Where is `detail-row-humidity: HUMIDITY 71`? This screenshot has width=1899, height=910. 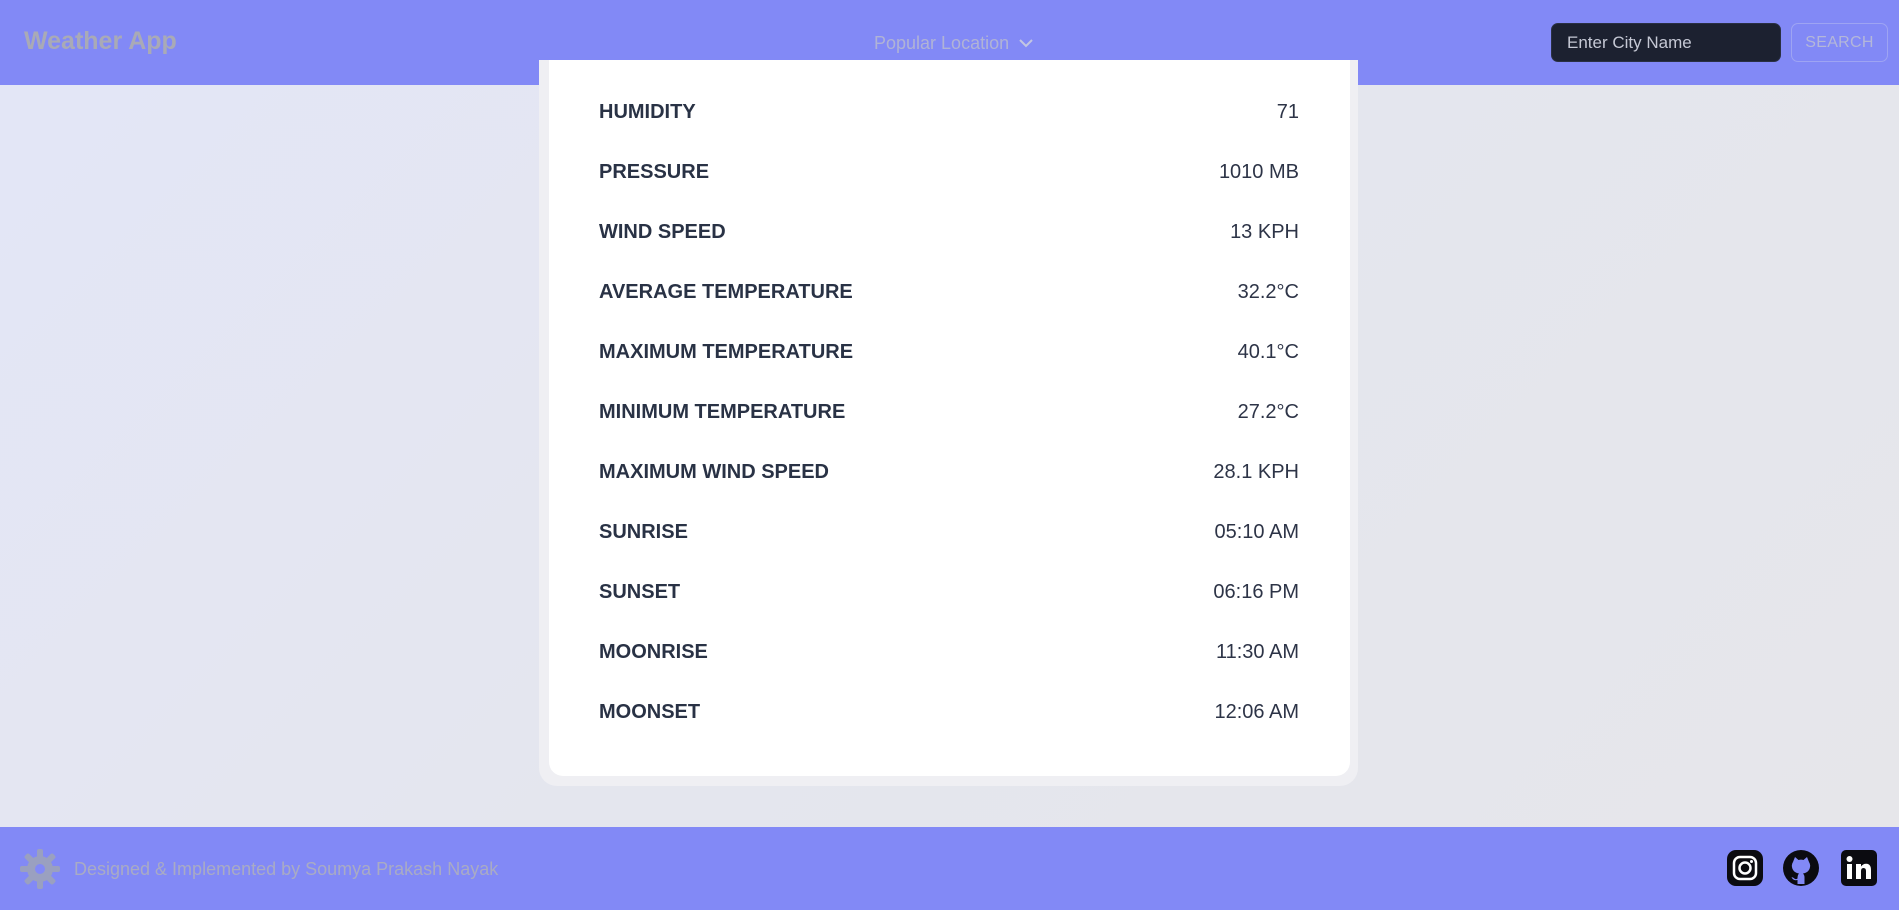 detail-row-humidity: HUMIDITY 71 is located at coordinates (949, 112).